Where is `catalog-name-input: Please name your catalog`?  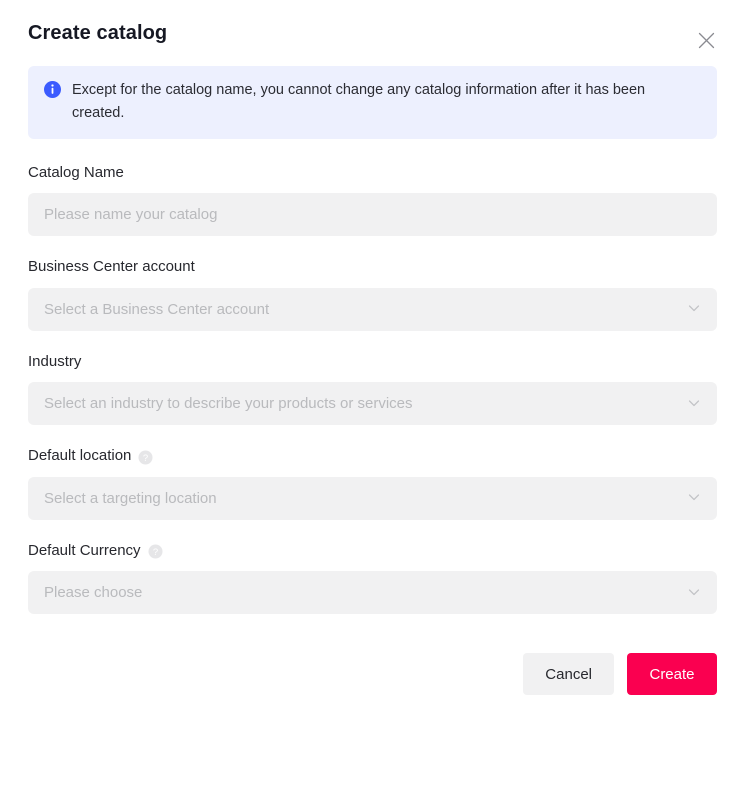 catalog-name-input: Please name your catalog is located at coordinates (372, 215).